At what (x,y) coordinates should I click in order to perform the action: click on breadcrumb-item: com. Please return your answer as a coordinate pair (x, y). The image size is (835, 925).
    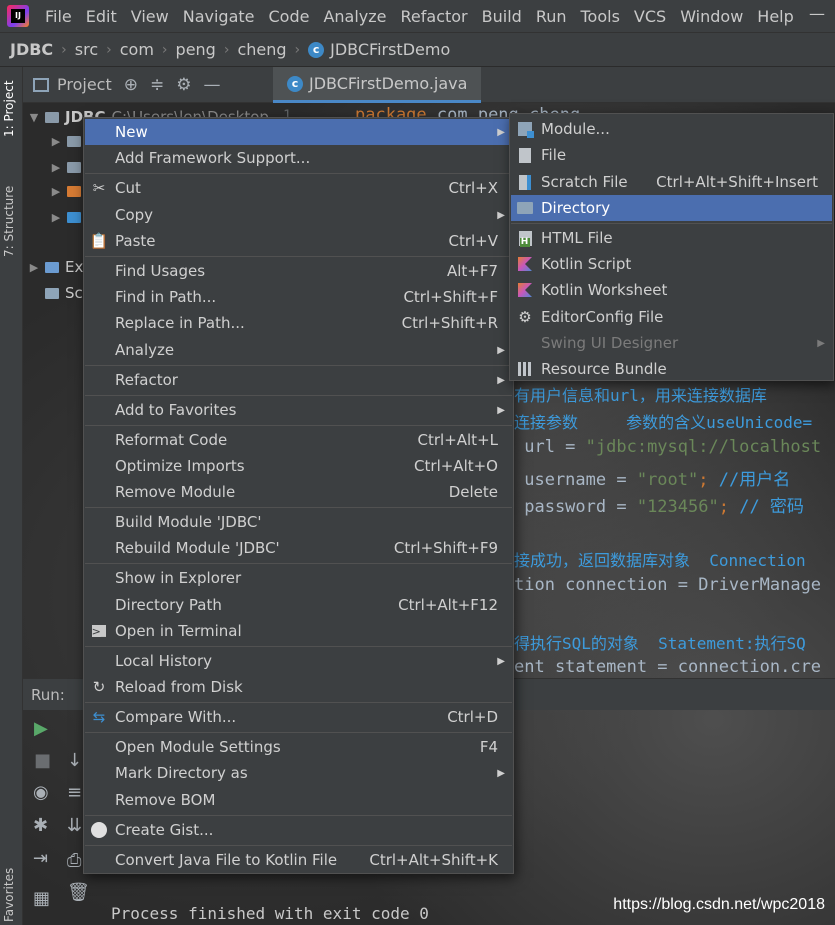
    Looking at the image, I should click on (137, 49).